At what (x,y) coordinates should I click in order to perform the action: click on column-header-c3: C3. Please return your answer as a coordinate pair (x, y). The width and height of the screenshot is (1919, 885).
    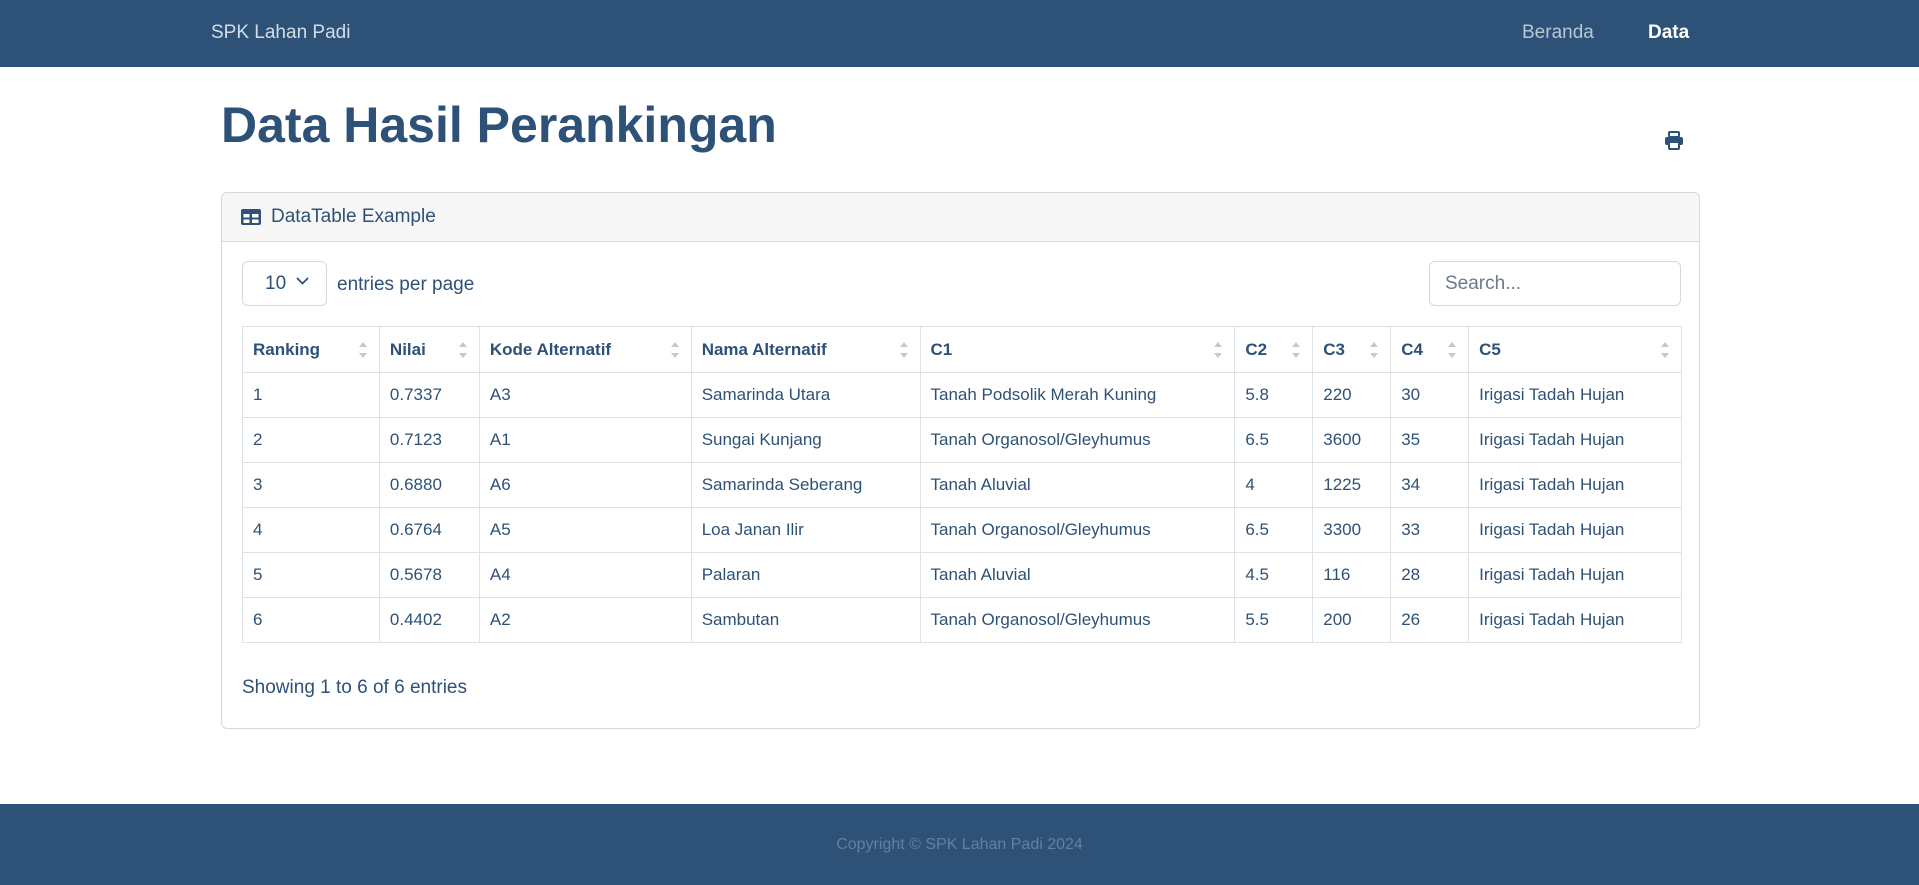
    Looking at the image, I should click on (1352, 349).